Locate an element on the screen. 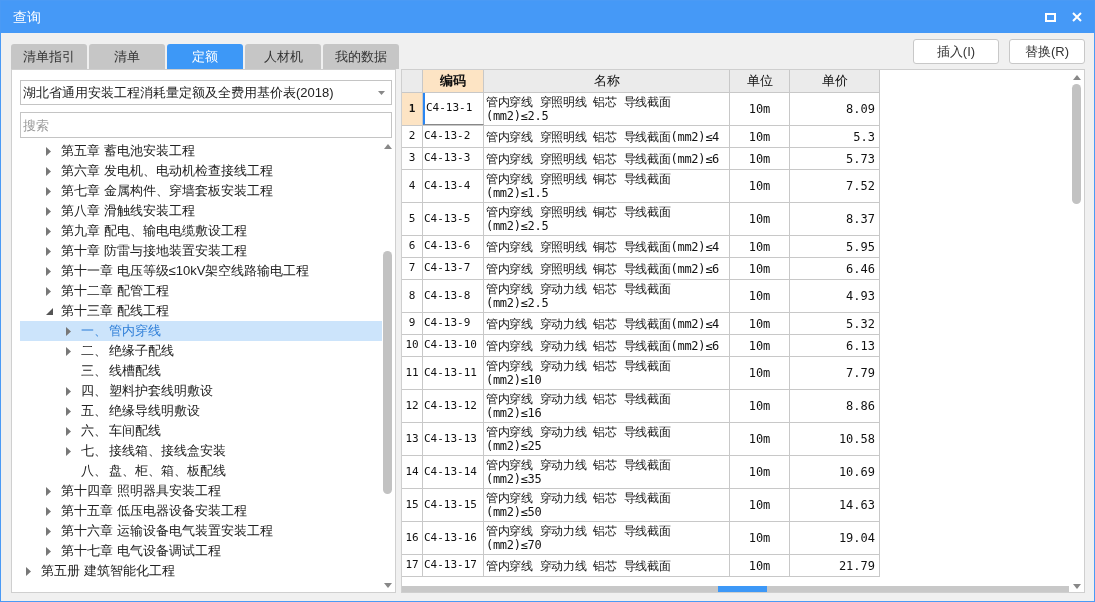  table-cell: 管内穿线 穿照明线 铝芯 导线截面(mm2)≤6 is located at coordinates (607, 158).